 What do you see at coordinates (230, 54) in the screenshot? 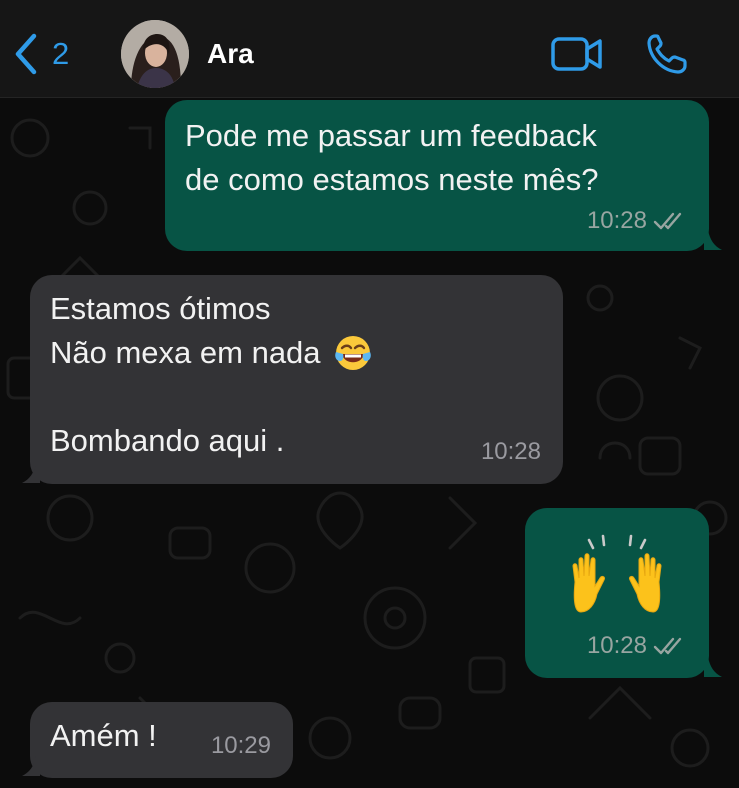
I see `contact-name: Ara` at bounding box center [230, 54].